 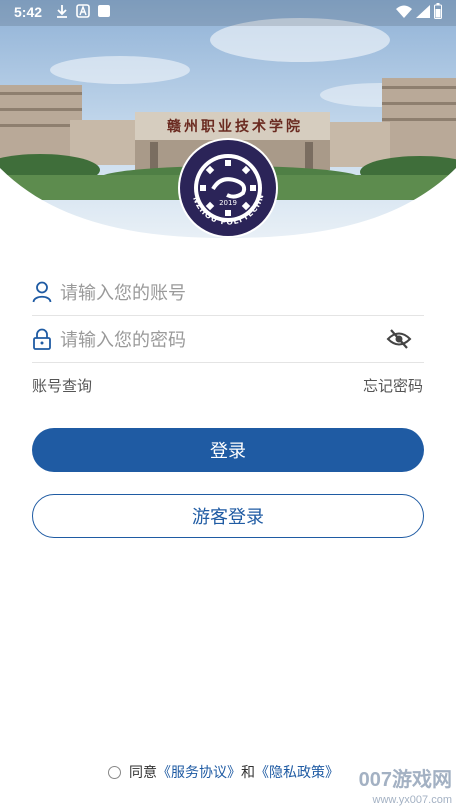 I want to click on agreement-row: 同意 《服务协议》 和 《隐私政策》, so click(x=223, y=772).